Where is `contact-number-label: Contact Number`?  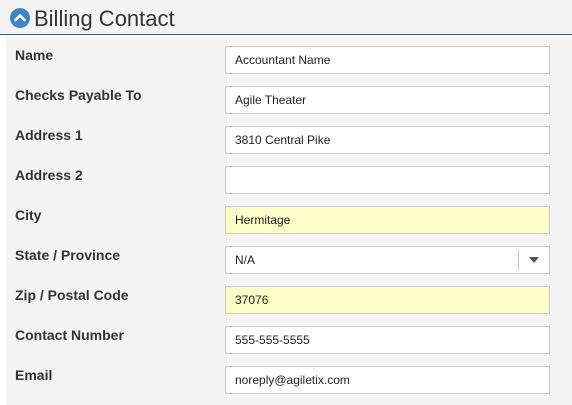 contact-number-label: Contact Number is located at coordinates (69, 335).